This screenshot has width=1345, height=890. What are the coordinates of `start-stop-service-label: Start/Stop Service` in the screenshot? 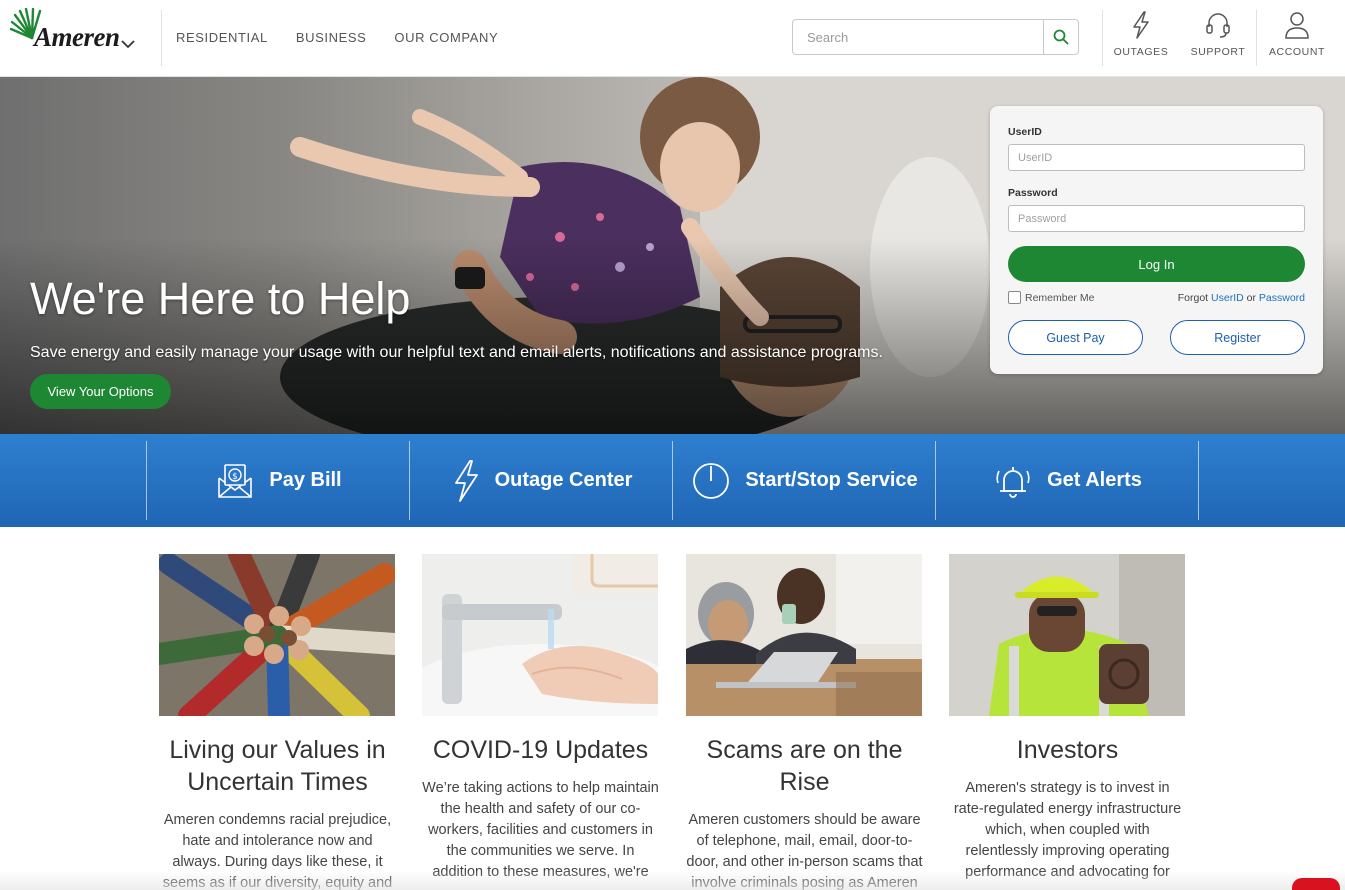 It's located at (831, 480).